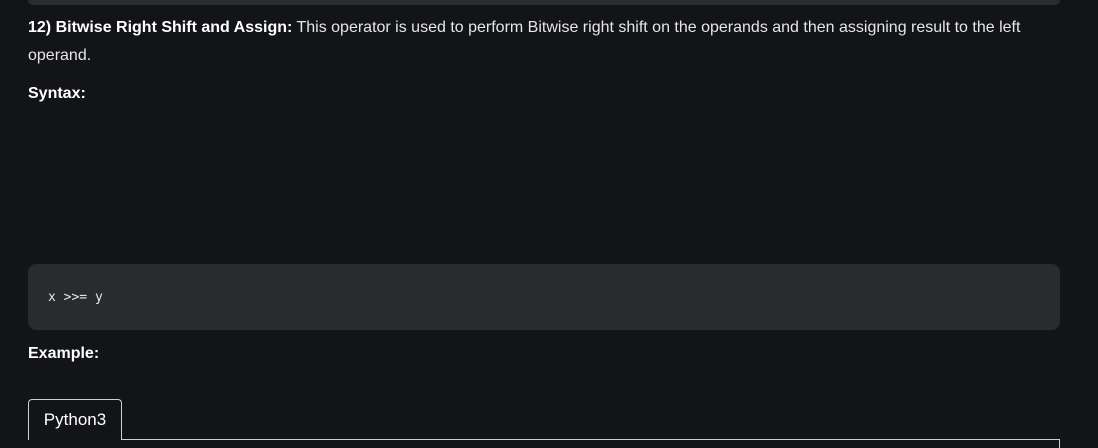 The image size is (1098, 448). I want to click on code-block: x >>= y, so click(544, 297).